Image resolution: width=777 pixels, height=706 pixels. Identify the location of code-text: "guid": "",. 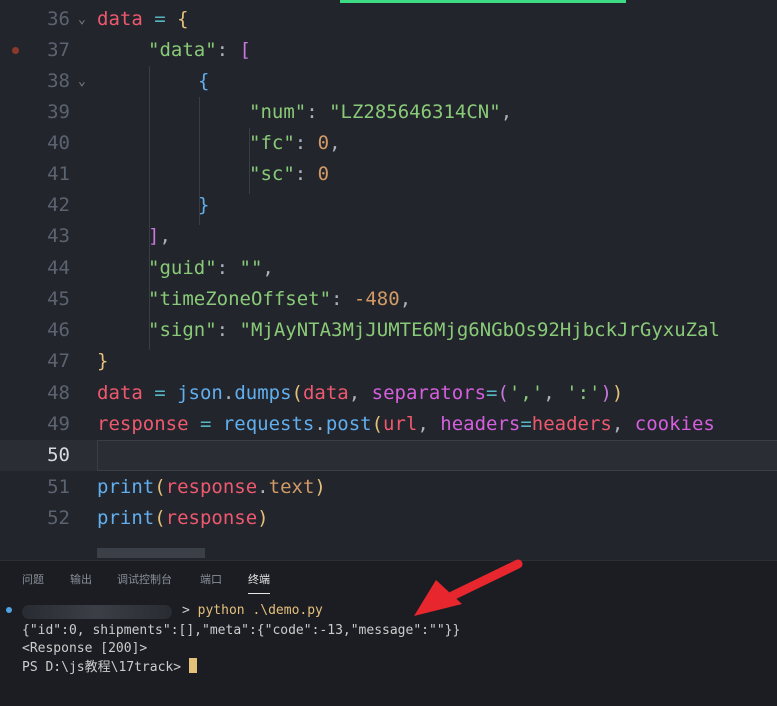
(211, 268).